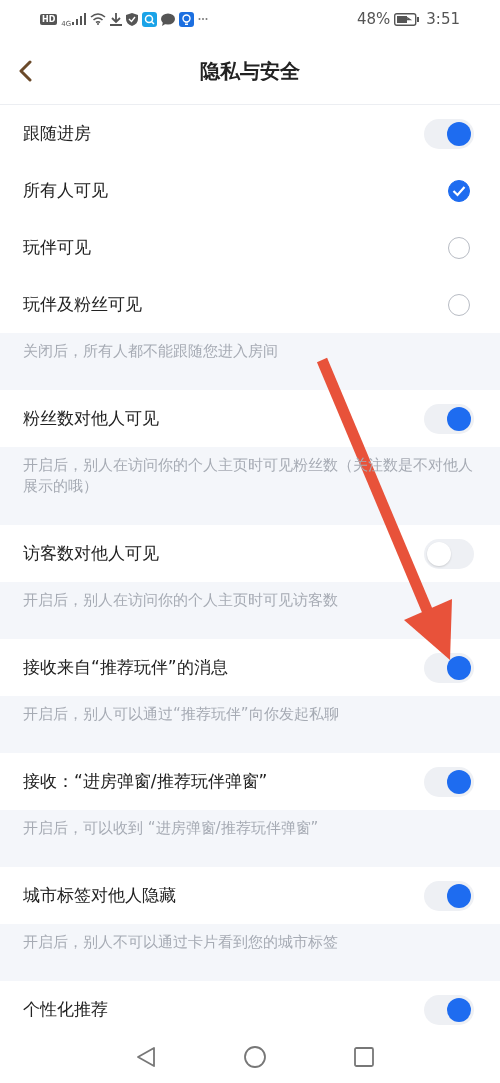 The image size is (500, 1083). I want to click on setting-label: 玩伴可见, so click(57, 247).